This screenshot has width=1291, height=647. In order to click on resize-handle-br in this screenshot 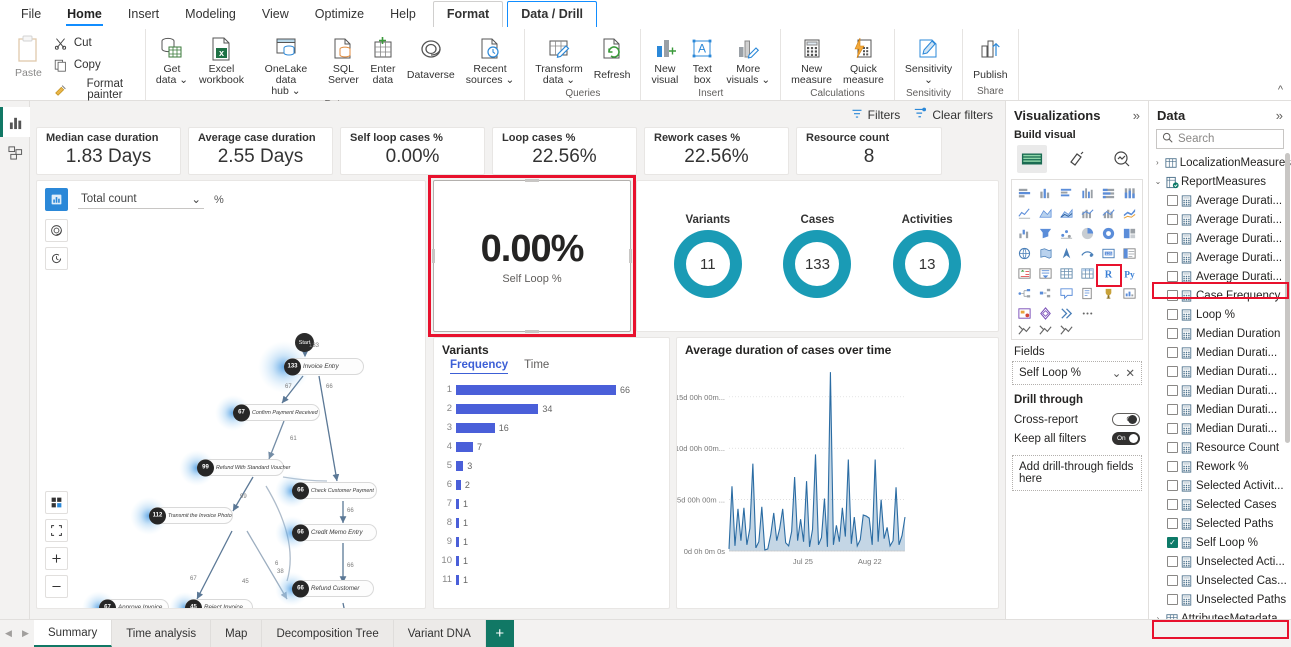, I will do `click(630, 331)`.